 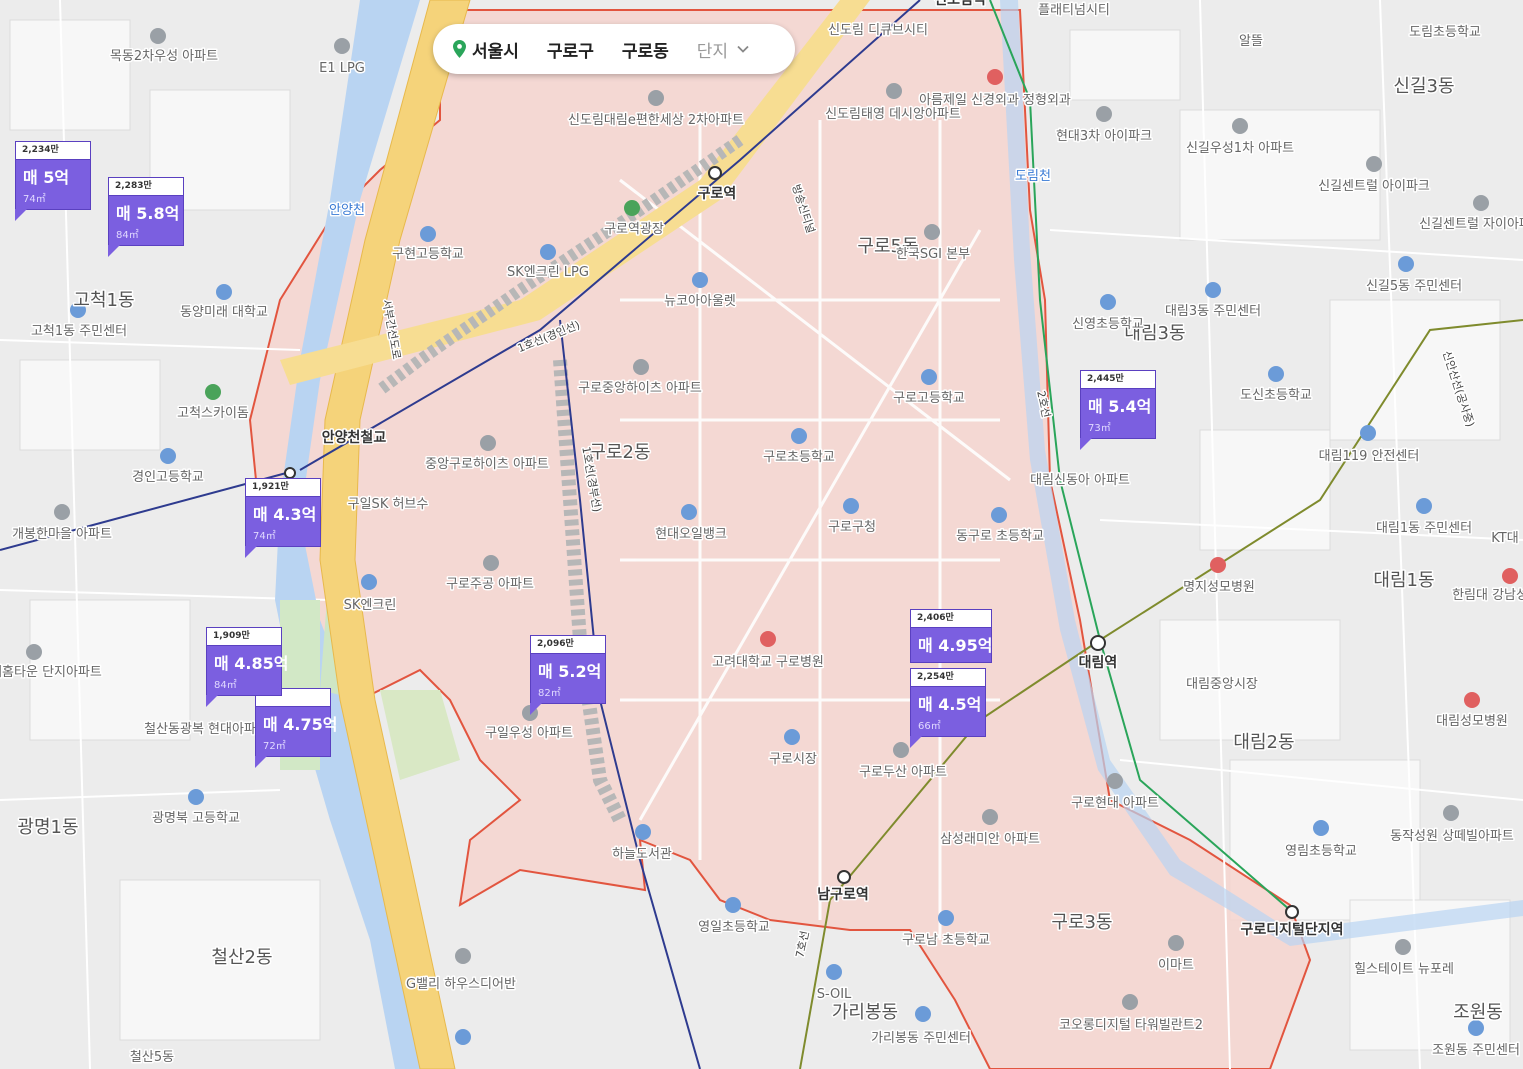 I want to click on price-marker: 2,096만 매 5.2억 82㎡, so click(x=568, y=675).